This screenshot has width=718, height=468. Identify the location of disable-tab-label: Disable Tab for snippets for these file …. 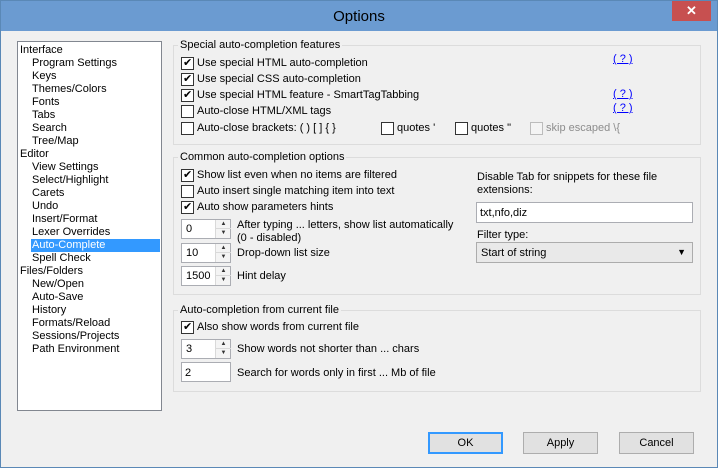
(567, 183).